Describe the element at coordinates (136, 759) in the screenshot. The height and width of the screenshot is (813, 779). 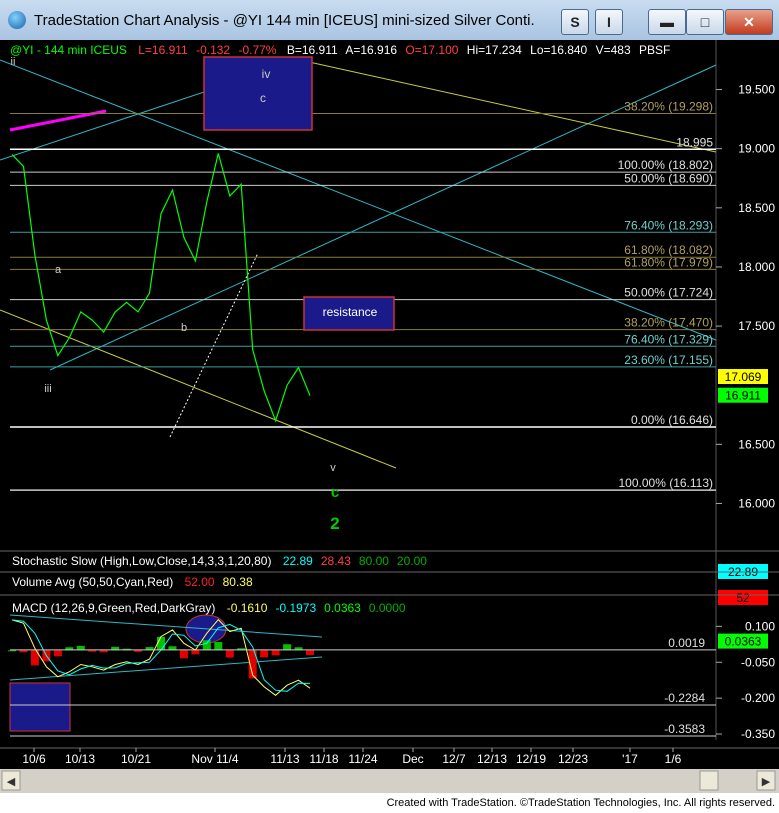
I see `time-tick-label: 10/21` at that location.